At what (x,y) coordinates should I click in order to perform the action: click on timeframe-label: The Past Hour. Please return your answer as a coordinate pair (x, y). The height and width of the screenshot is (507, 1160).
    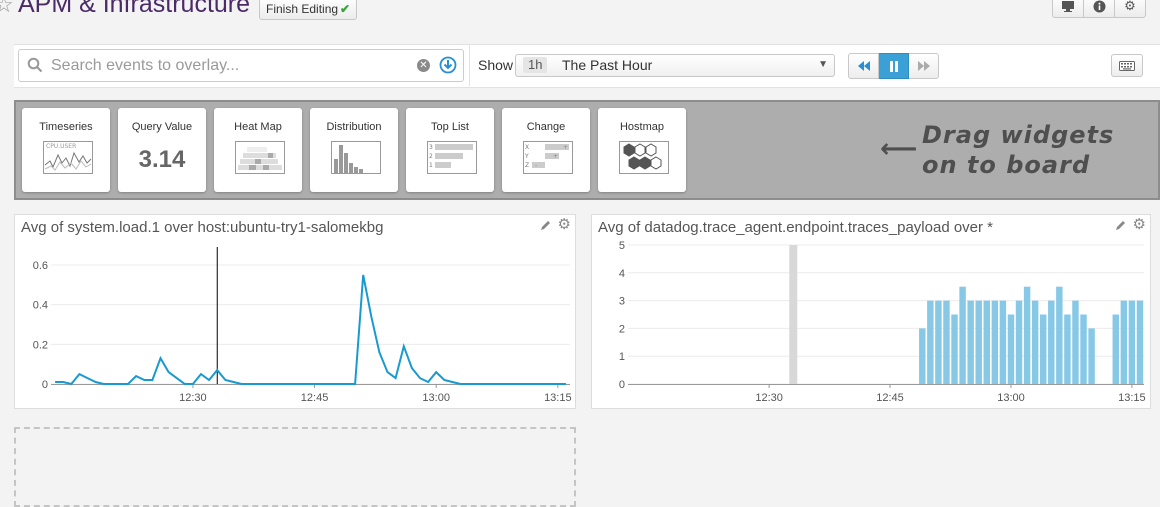
    Looking at the image, I should click on (607, 65).